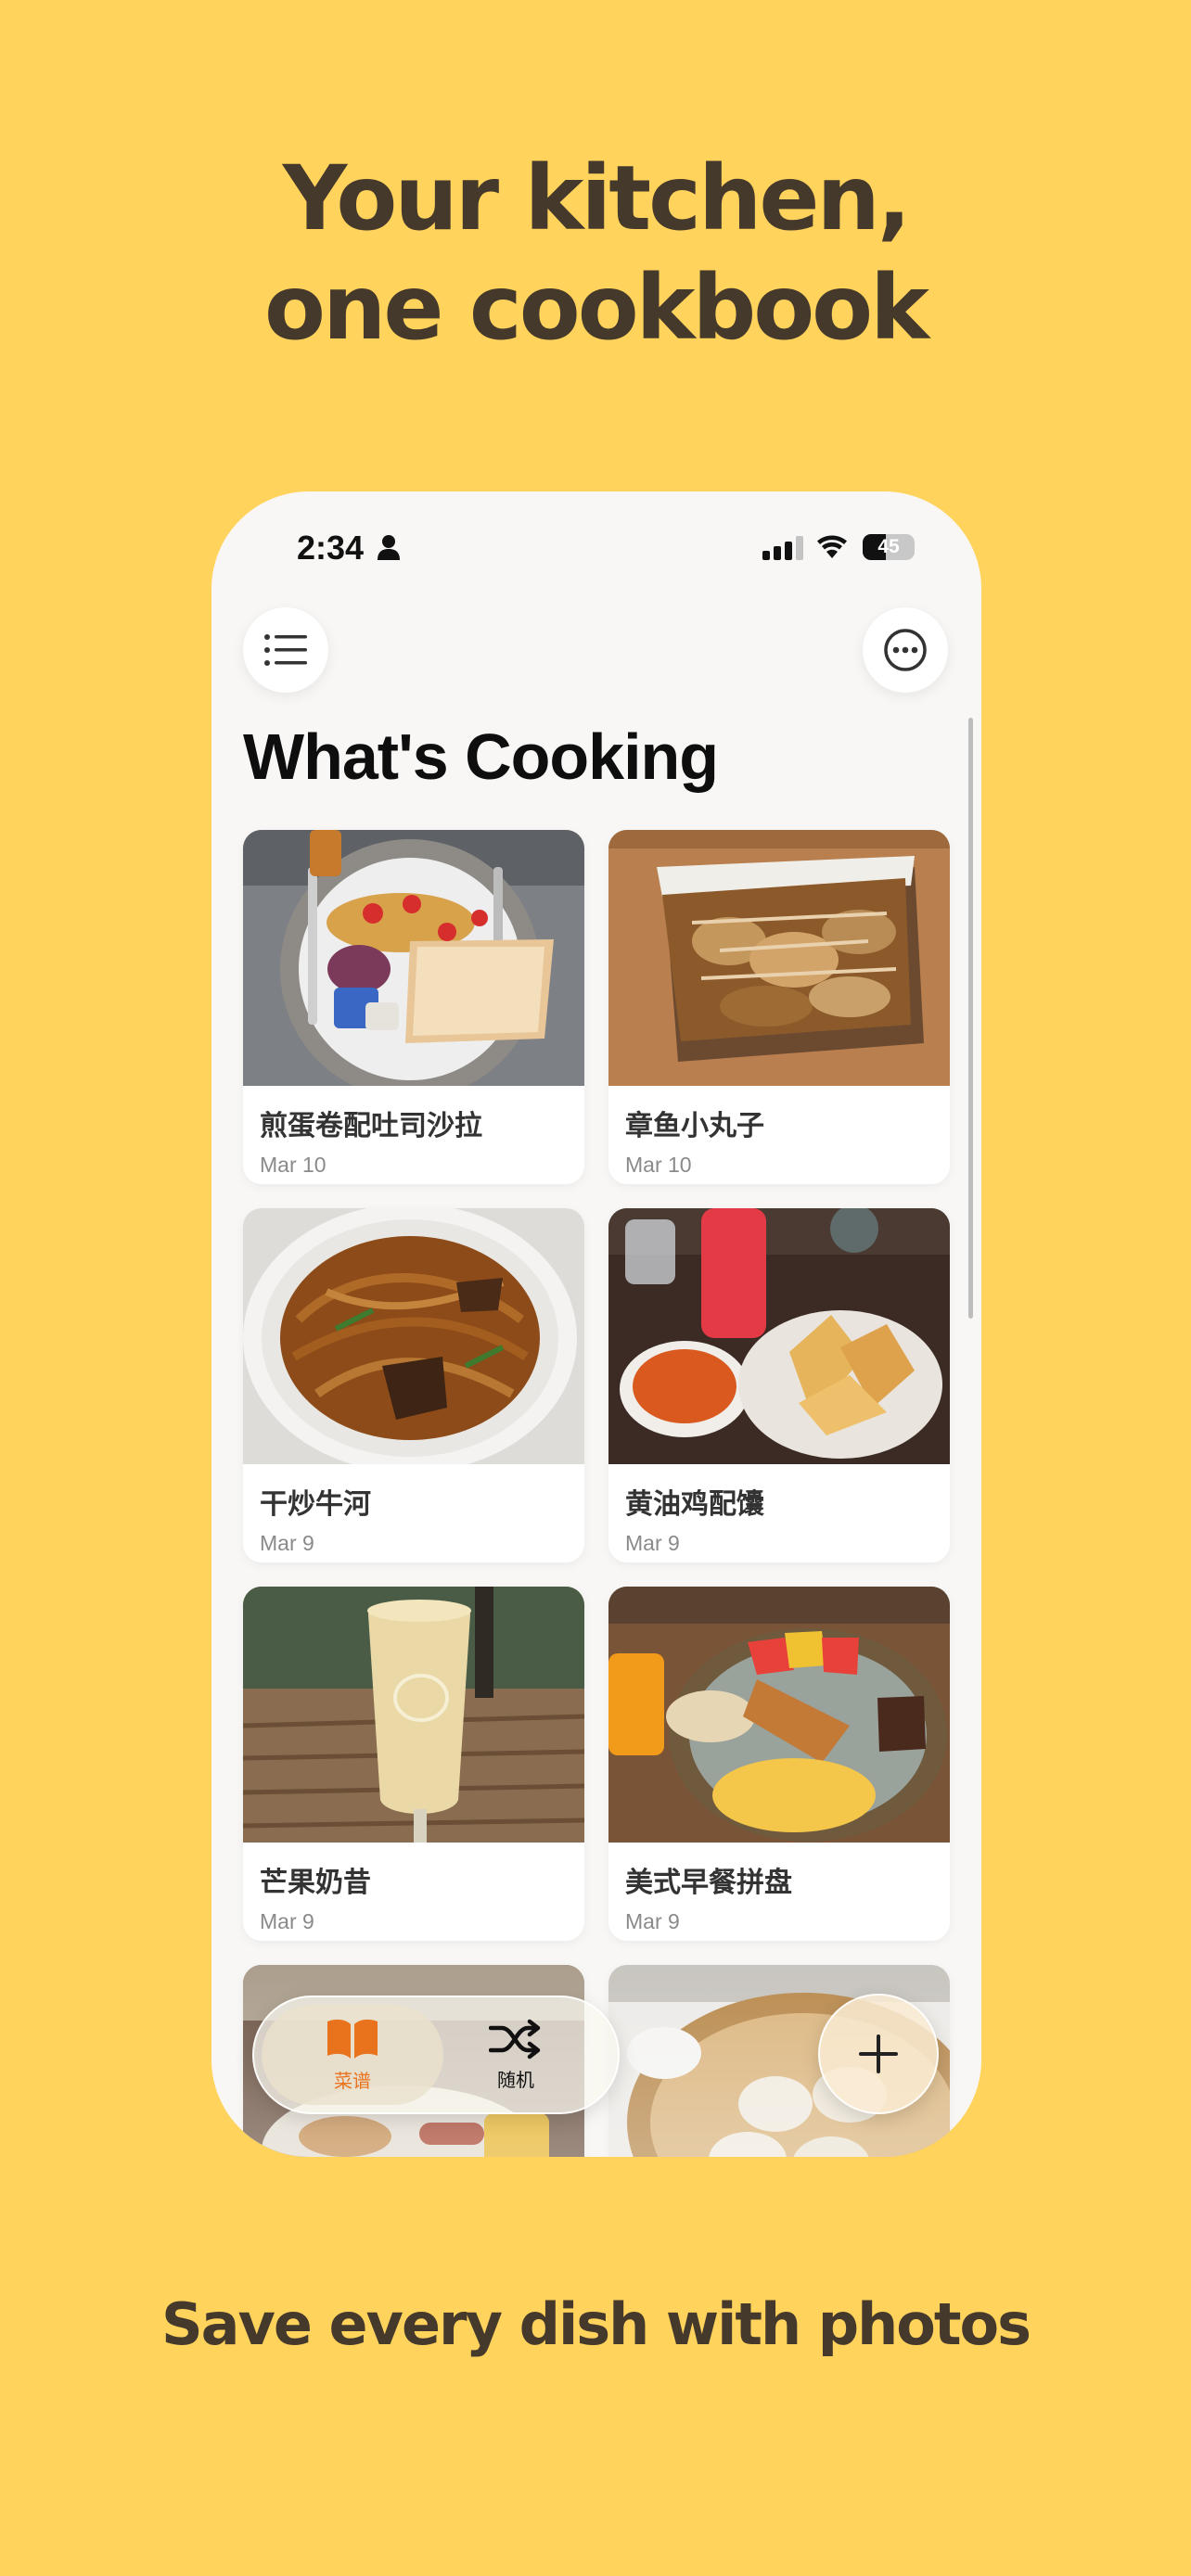 This screenshot has width=1191, height=2576. I want to click on cellular-signal-icon, so click(782, 548).